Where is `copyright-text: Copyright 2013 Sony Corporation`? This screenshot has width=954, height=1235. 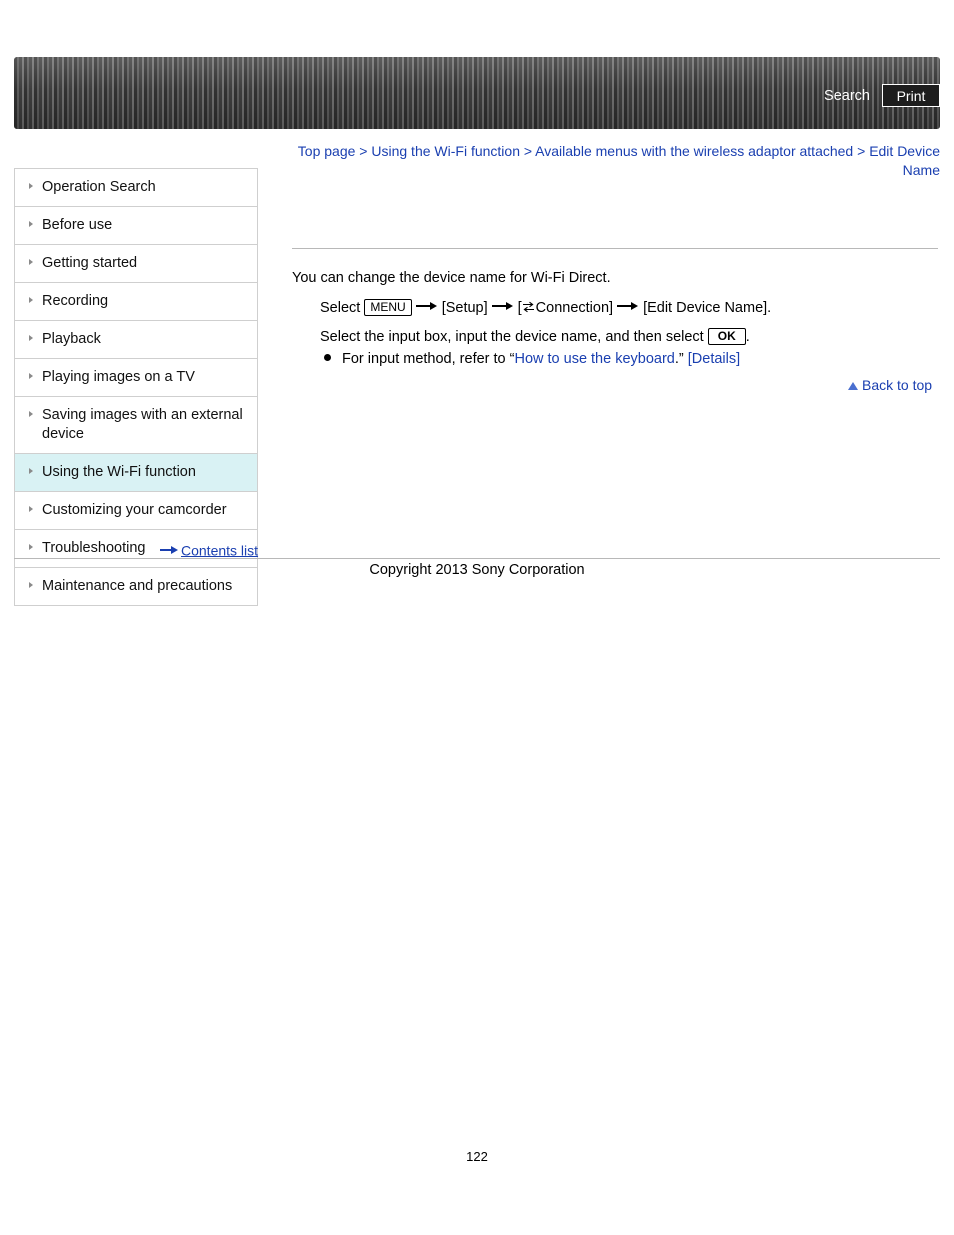 copyright-text: Copyright 2013 Sony Corporation is located at coordinates (477, 570).